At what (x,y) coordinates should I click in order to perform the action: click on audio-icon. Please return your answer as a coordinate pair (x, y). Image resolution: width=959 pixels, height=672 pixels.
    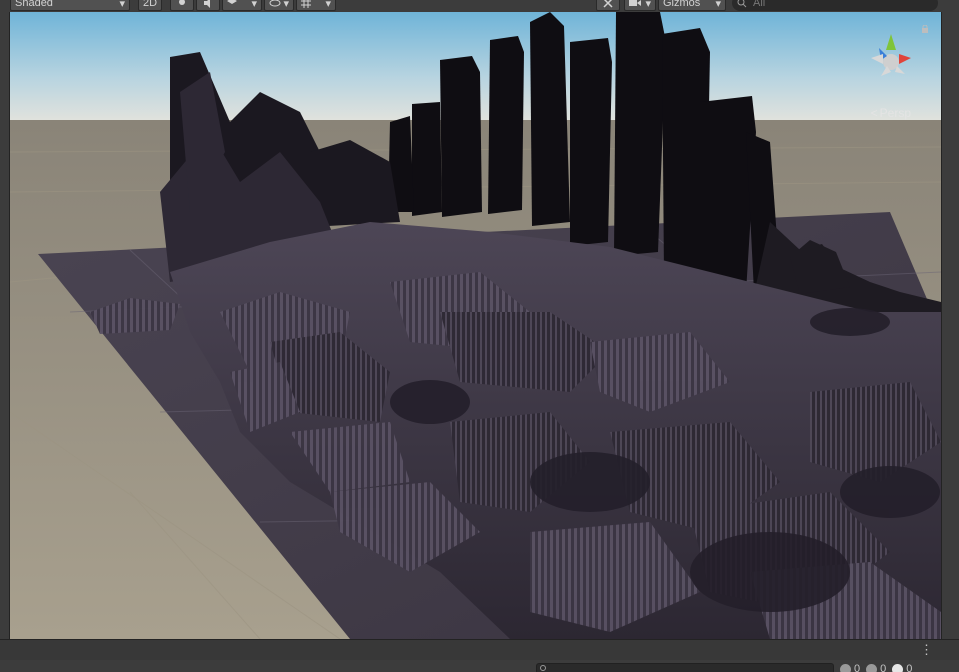
    Looking at the image, I should click on (208, 4).